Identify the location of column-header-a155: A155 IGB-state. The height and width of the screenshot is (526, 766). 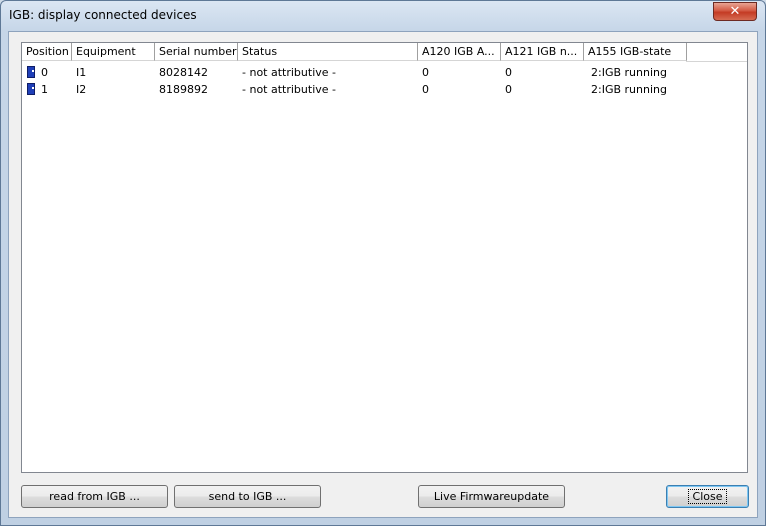
(635, 52).